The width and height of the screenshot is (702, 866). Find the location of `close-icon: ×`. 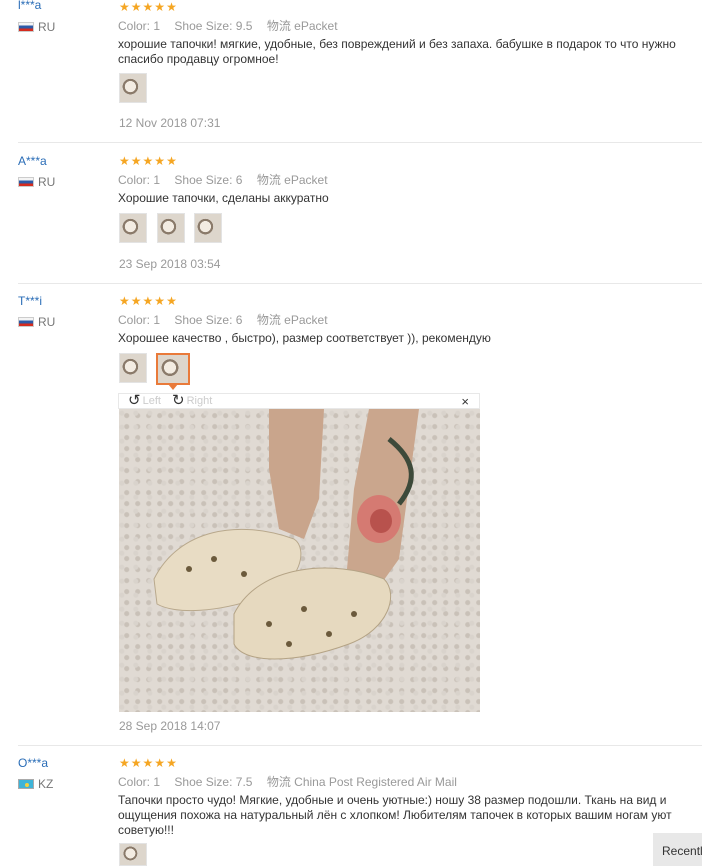

close-icon: × is located at coordinates (465, 402).